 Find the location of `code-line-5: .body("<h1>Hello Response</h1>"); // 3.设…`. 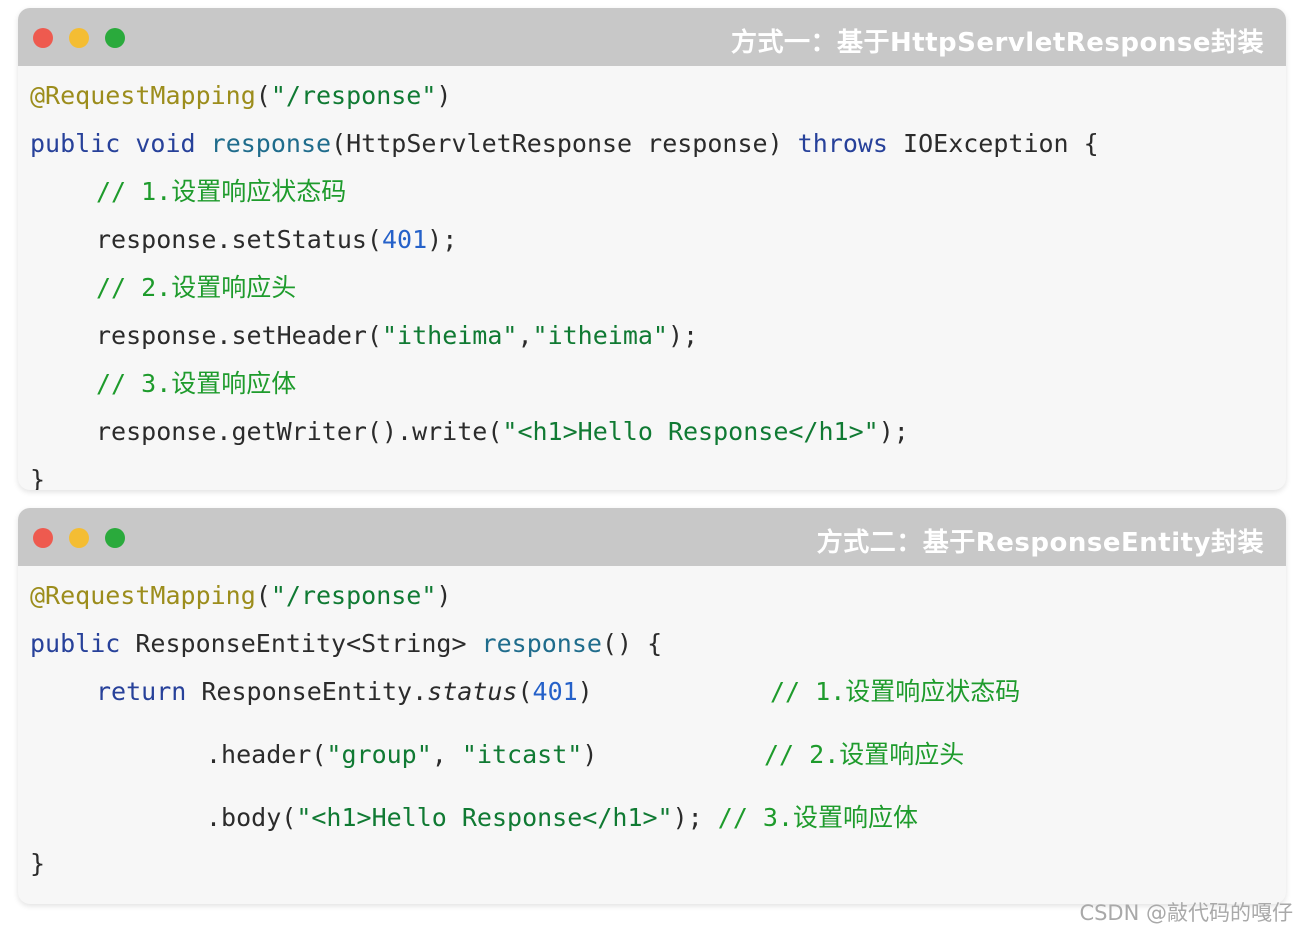

code-line-5: .body("<h1>Hello Response</h1>"); // 3.设… is located at coordinates (562, 818).